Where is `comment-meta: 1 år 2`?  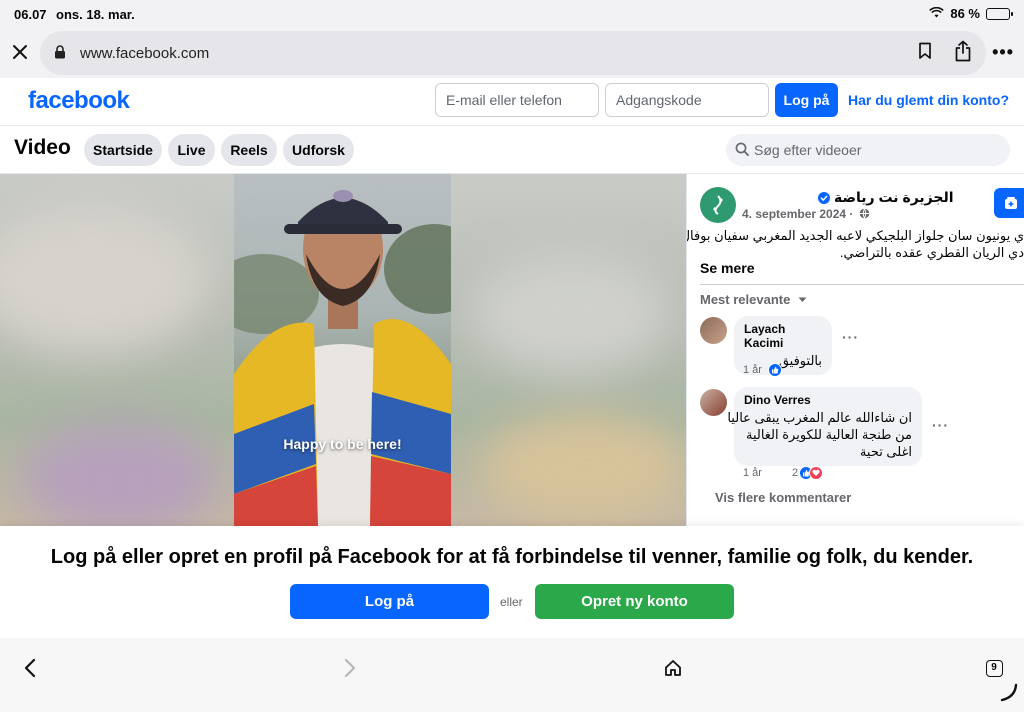
comment-meta: 1 år 2 is located at coordinates (783, 473).